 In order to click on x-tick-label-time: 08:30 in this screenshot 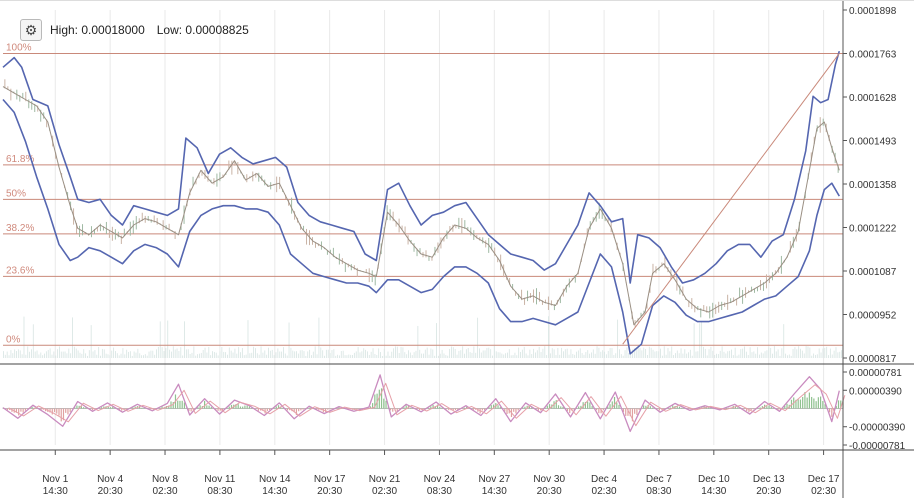, I will do `click(439, 491)`.